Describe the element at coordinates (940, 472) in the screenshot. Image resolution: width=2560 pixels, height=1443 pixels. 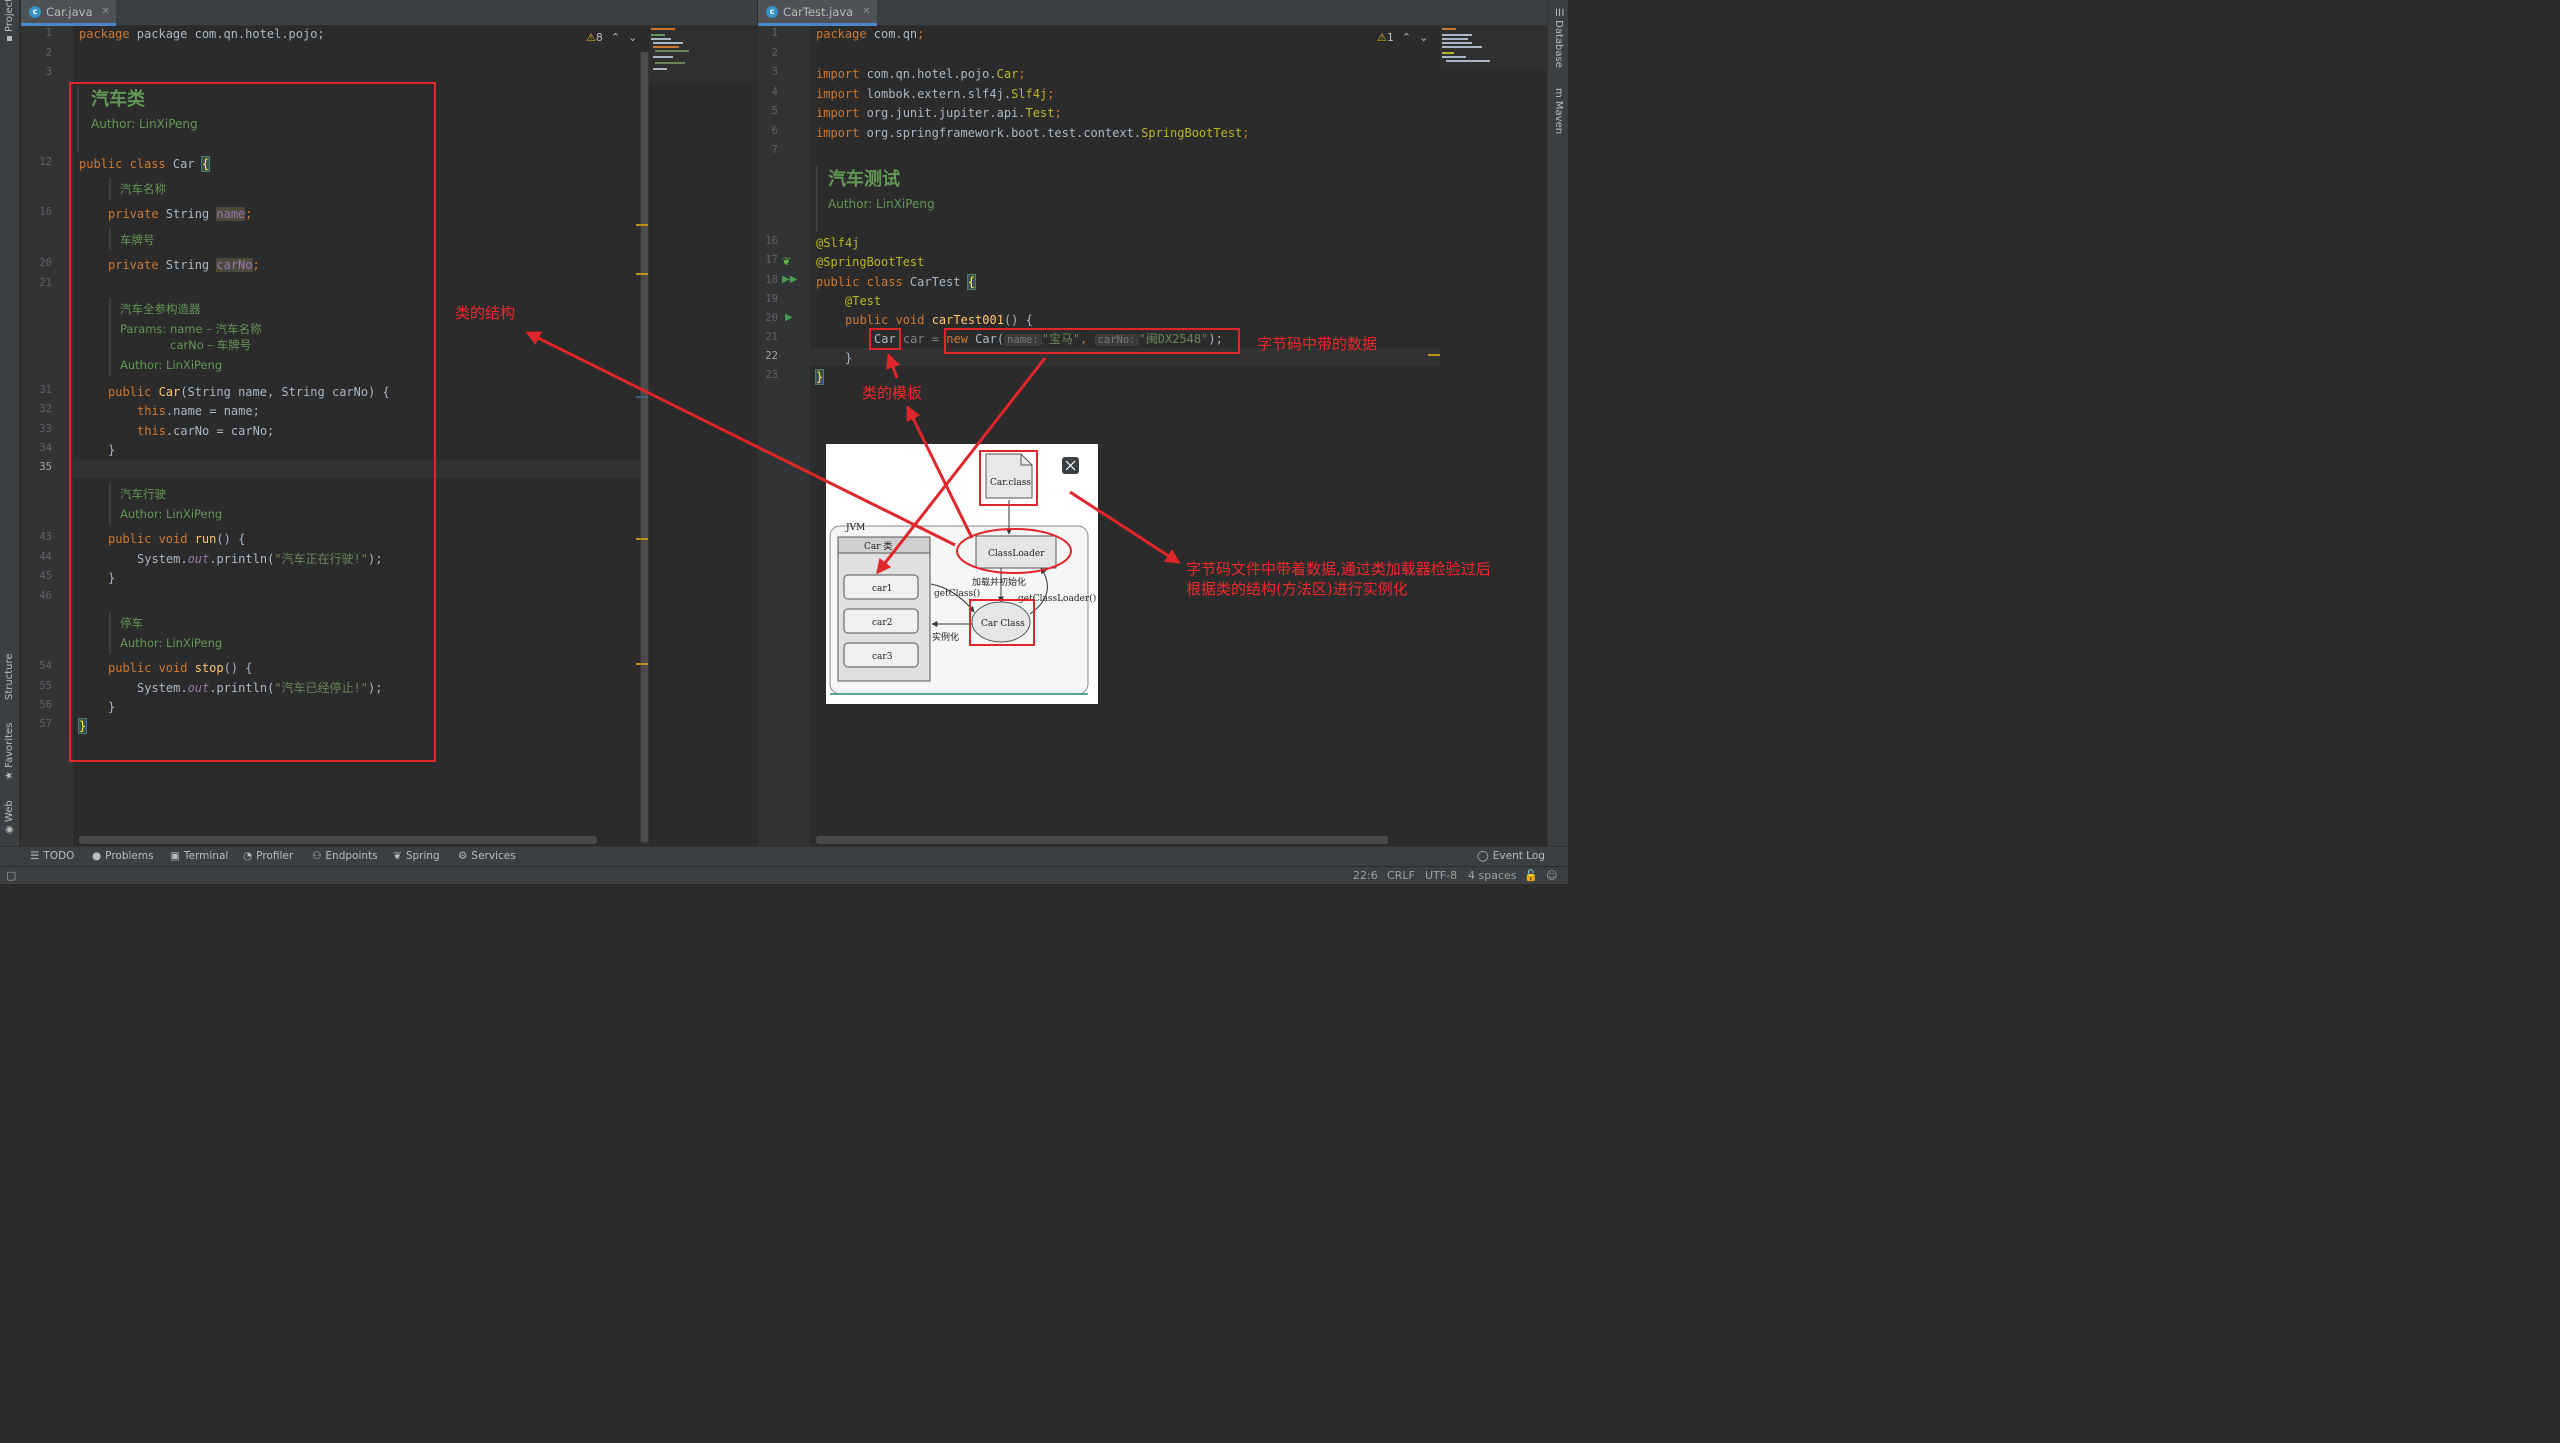
I see `arrow-to-class-template` at that location.